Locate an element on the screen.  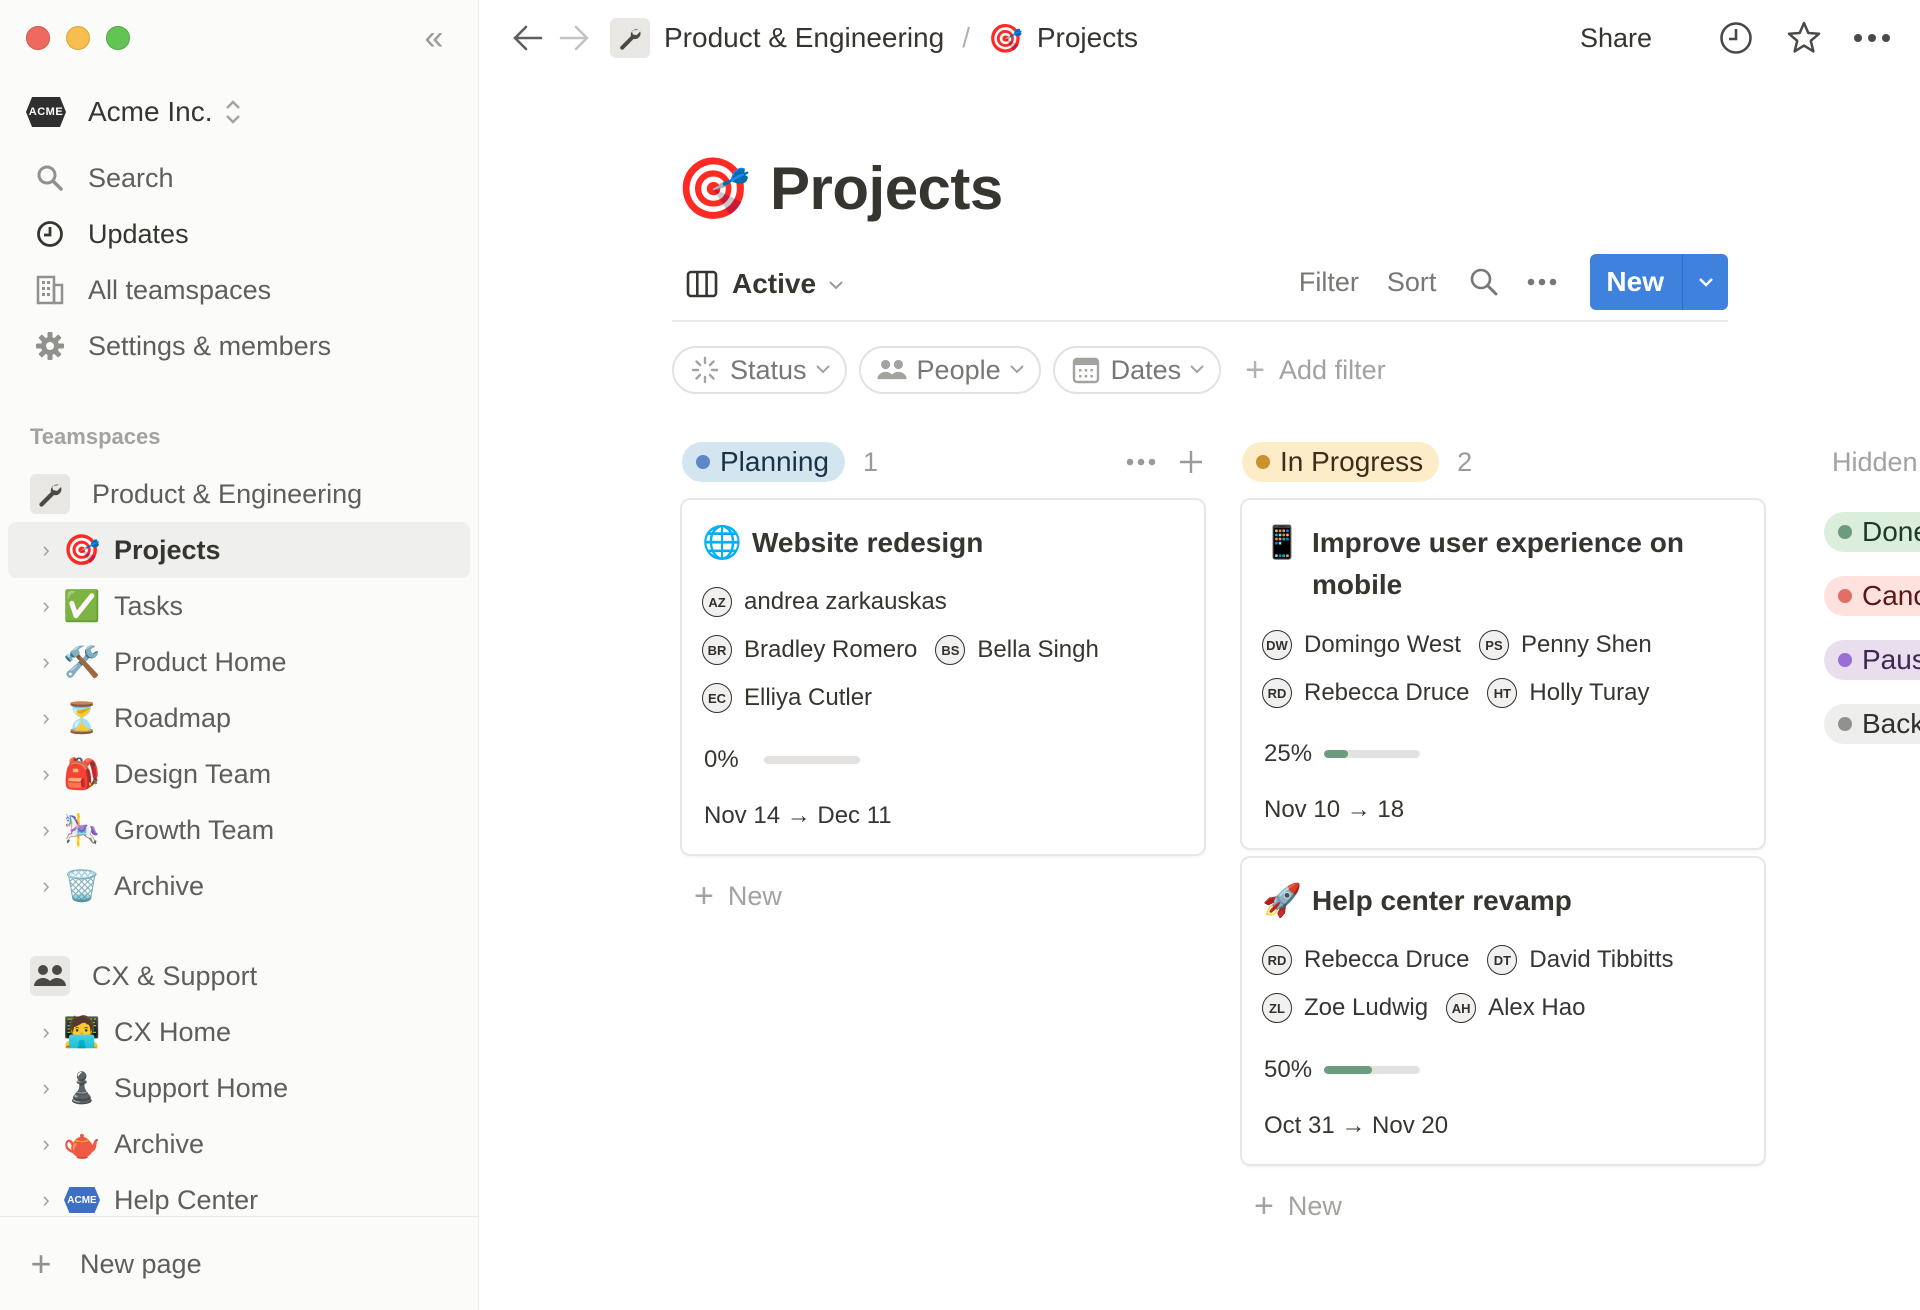
updates-button is located at coordinates (1736, 38).